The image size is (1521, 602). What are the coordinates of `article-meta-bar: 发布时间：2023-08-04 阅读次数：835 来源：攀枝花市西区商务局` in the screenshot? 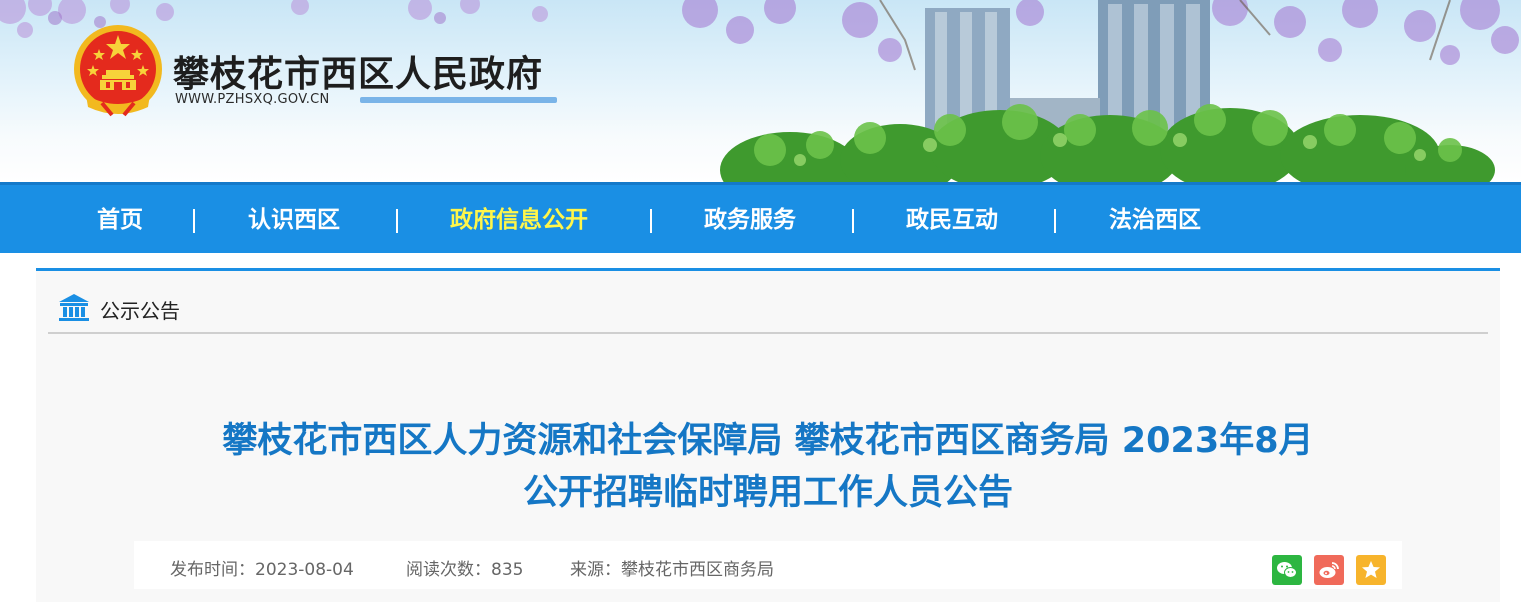 It's located at (768, 565).